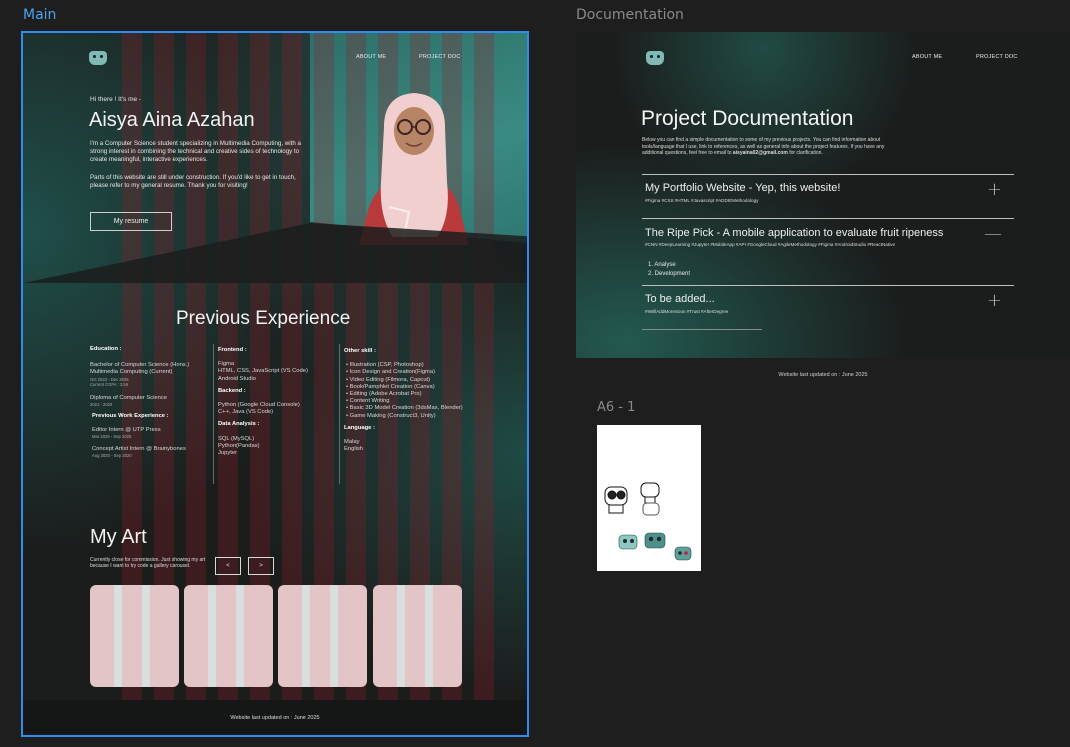 The height and width of the screenshot is (747, 1070). I want to click on resume-button: My resume, so click(131, 221).